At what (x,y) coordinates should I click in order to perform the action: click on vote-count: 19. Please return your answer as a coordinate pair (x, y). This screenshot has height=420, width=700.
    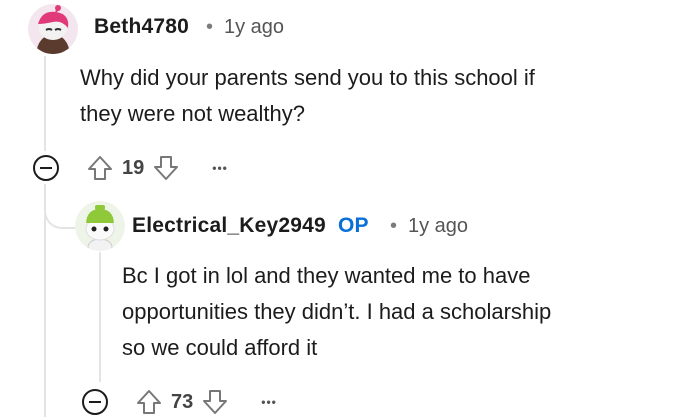
    Looking at the image, I should click on (133, 167).